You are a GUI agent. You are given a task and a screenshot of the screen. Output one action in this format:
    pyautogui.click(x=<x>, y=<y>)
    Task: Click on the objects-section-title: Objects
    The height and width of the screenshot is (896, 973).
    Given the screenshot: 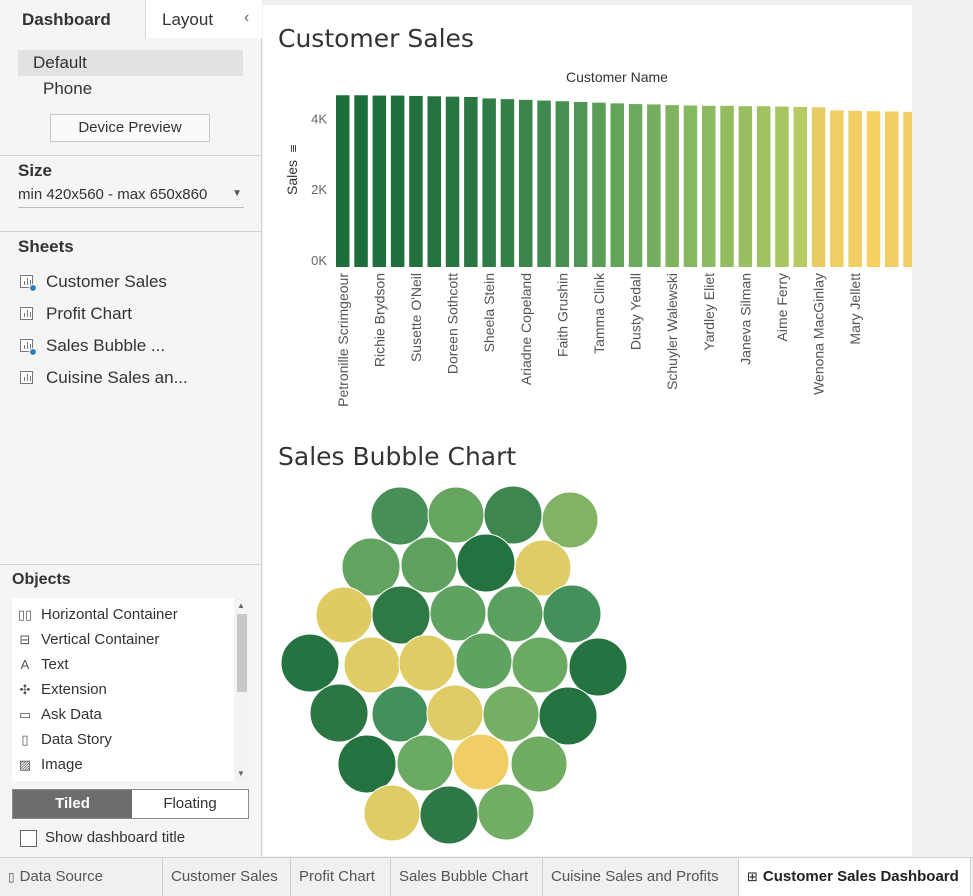 What is the action you would take?
    pyautogui.click(x=41, y=579)
    